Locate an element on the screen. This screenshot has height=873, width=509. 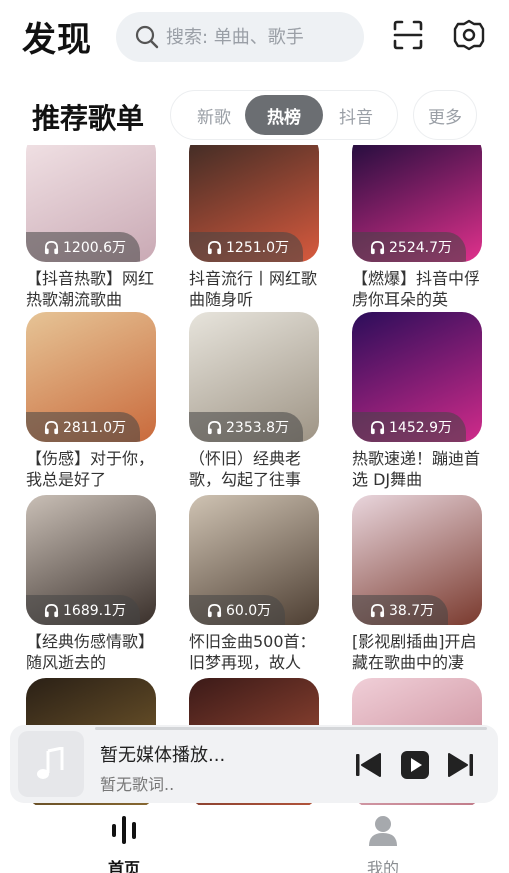
sound-bars-icon is located at coordinates (124, 830).